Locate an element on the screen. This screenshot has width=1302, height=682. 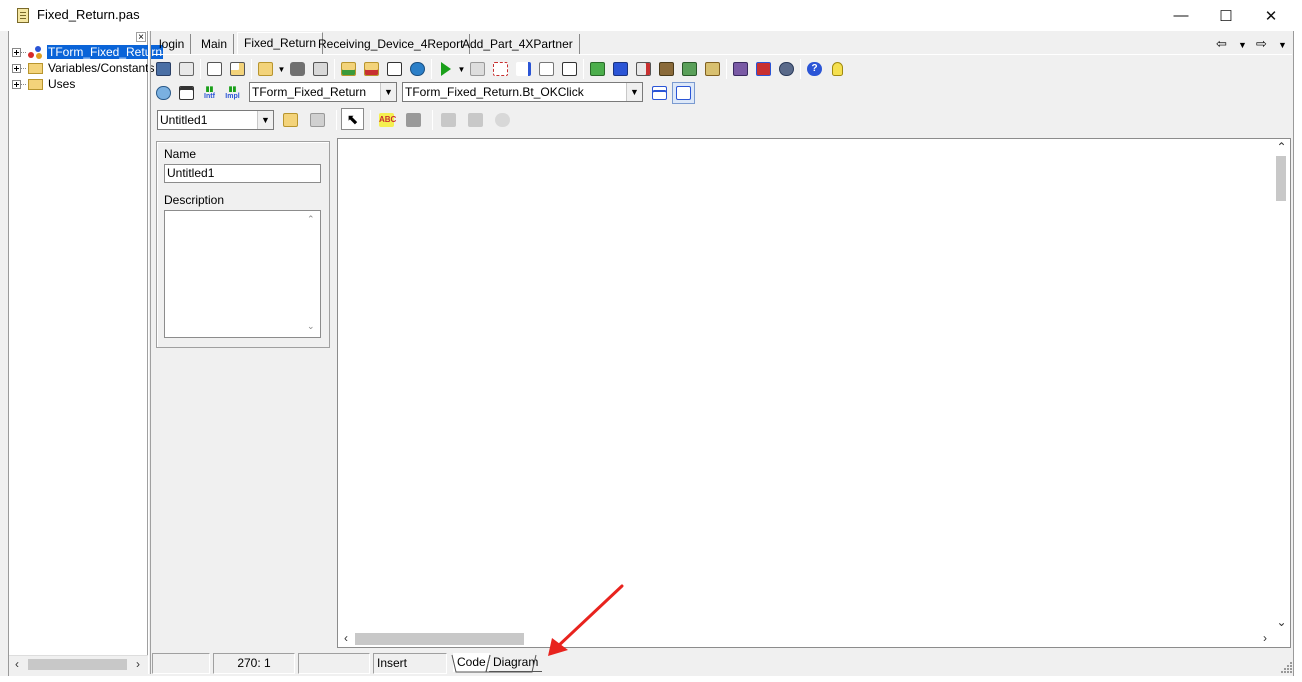
connector-tool-button is located at coordinates (413, 120).